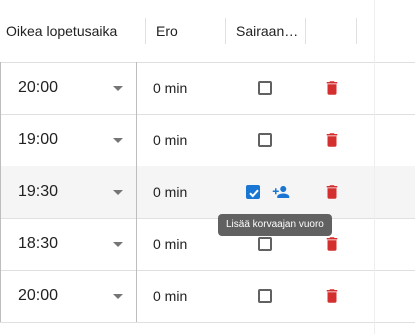  Describe the element at coordinates (186, 31) in the screenshot. I see `column-header-diff: Ero` at that location.